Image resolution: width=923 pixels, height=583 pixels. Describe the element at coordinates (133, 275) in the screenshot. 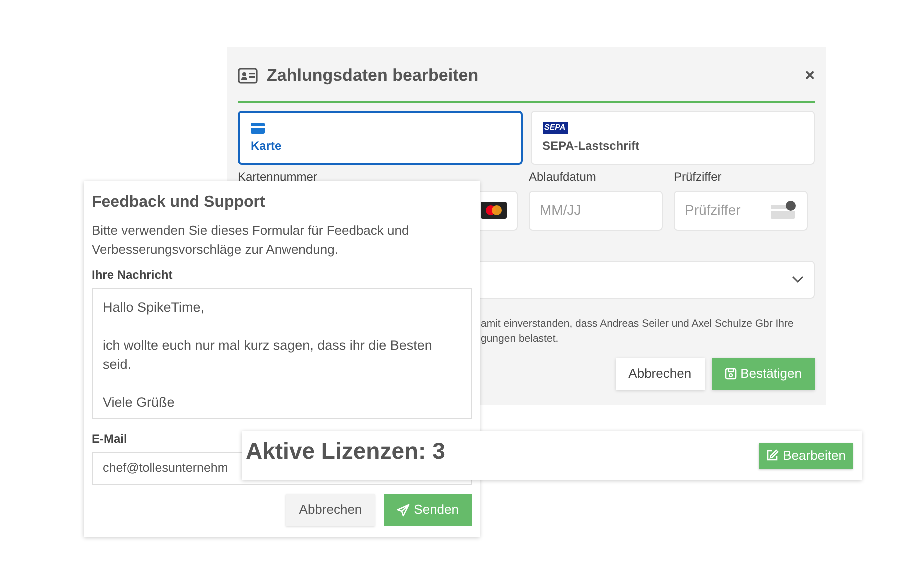

I see `field-label: Ihre Nachricht` at that location.